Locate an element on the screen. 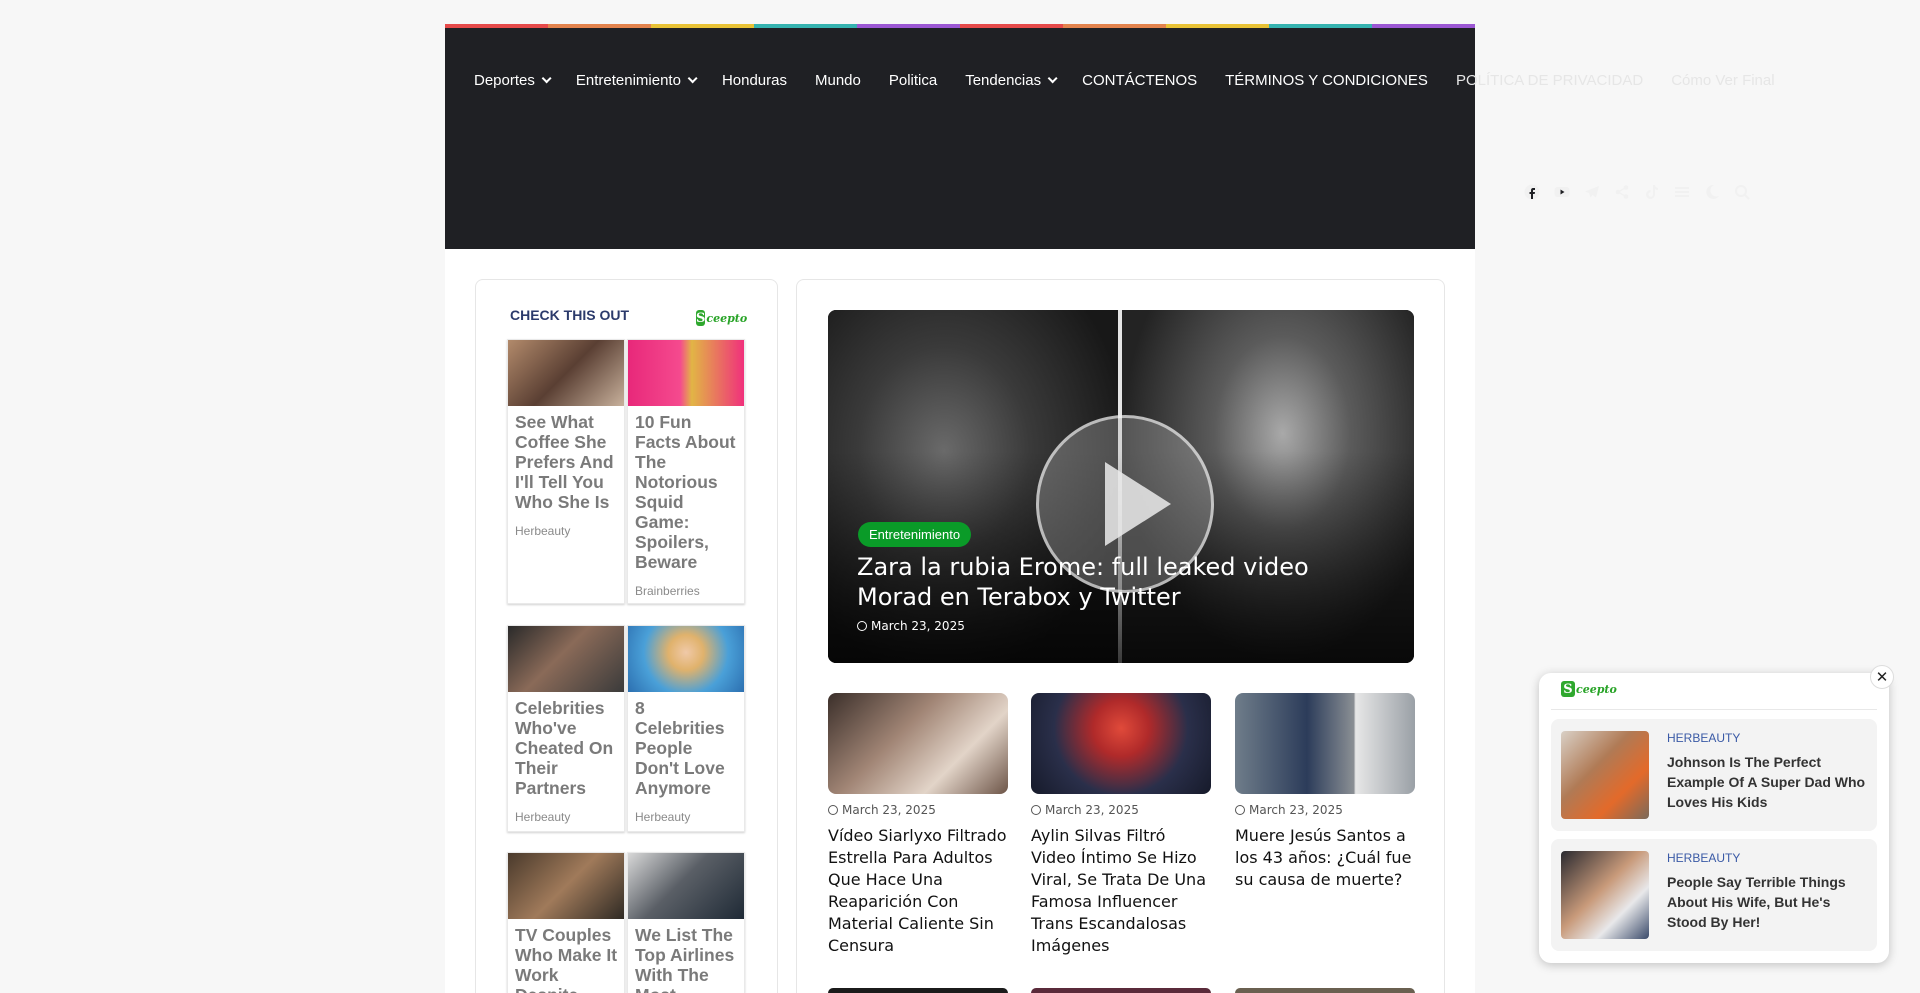  nav-item-entretenimiento: Entretenimiento is located at coordinates (636, 80).